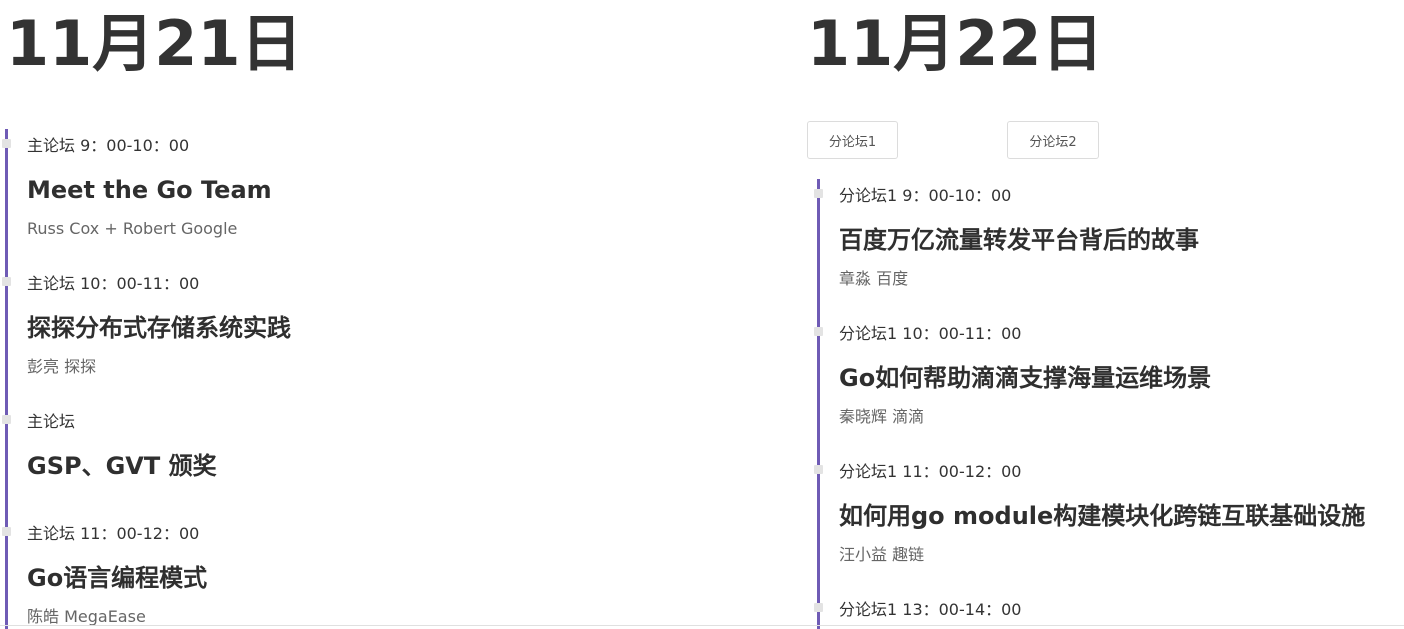 Image resolution: width=1404 pixels, height=629 pixels. What do you see at coordinates (1019, 240) in the screenshot?
I see `session-title: 百度万亿流量转发平台背后的故事` at bounding box center [1019, 240].